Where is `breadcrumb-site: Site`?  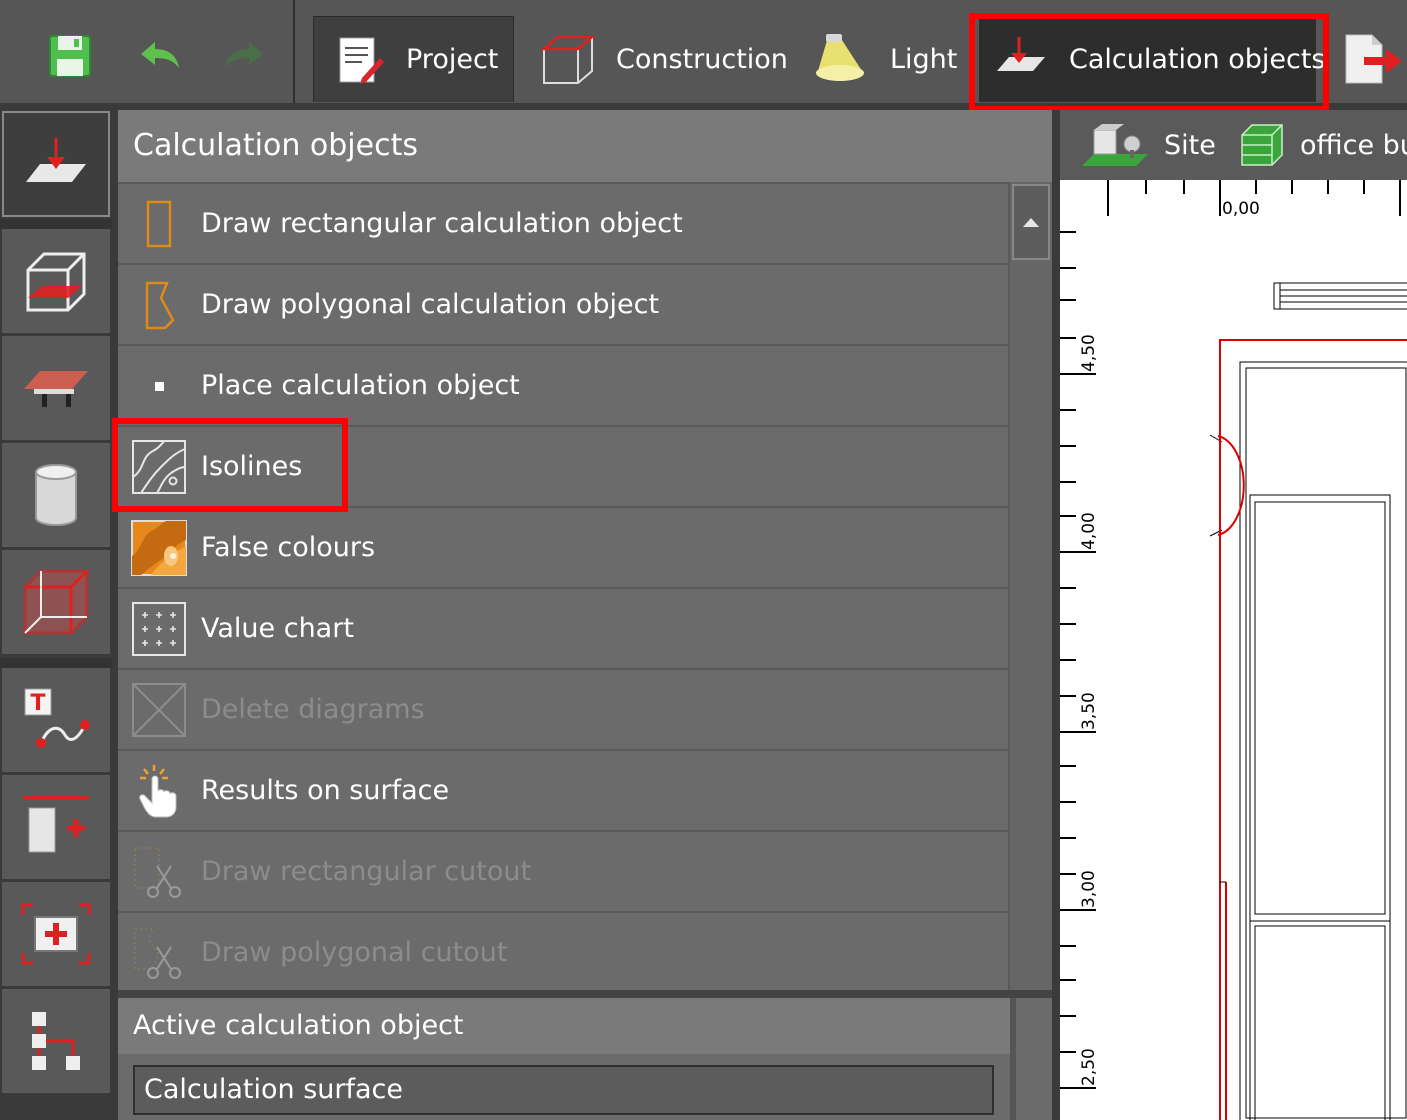
breadcrumb-site: Site is located at coordinates (1148, 145).